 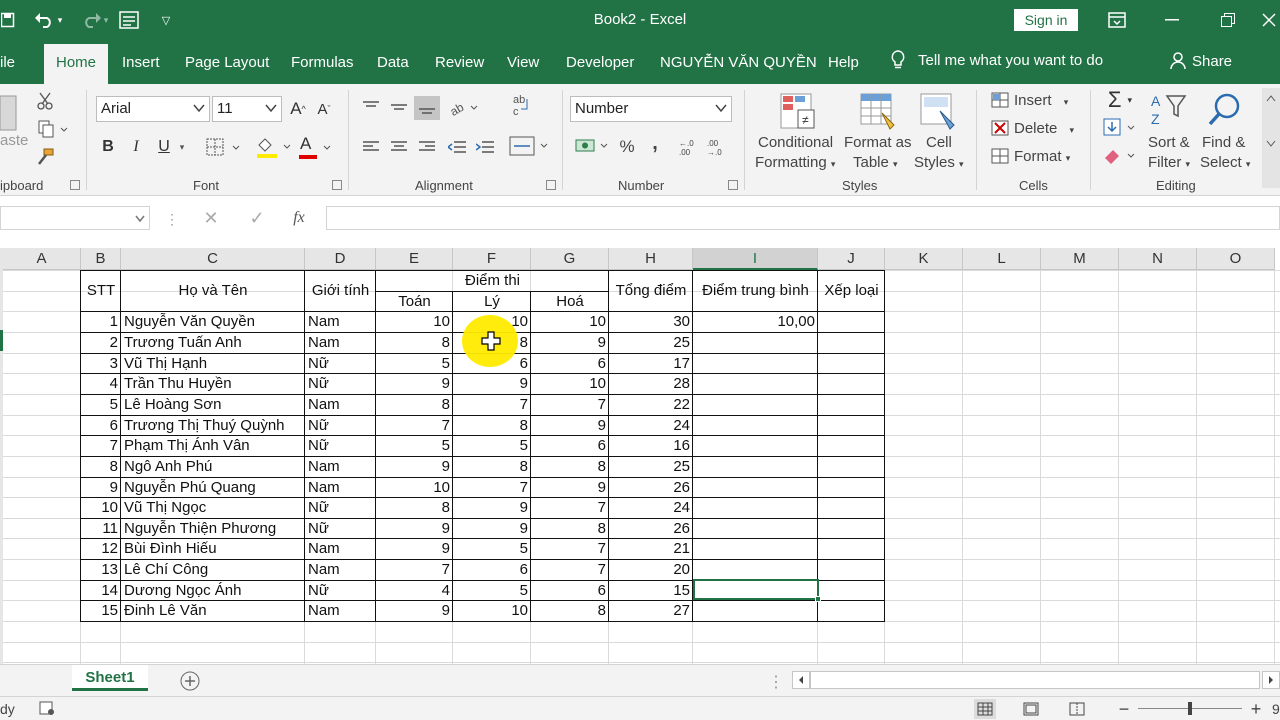 I want to click on table-cell-math: 4, so click(x=414, y=590).